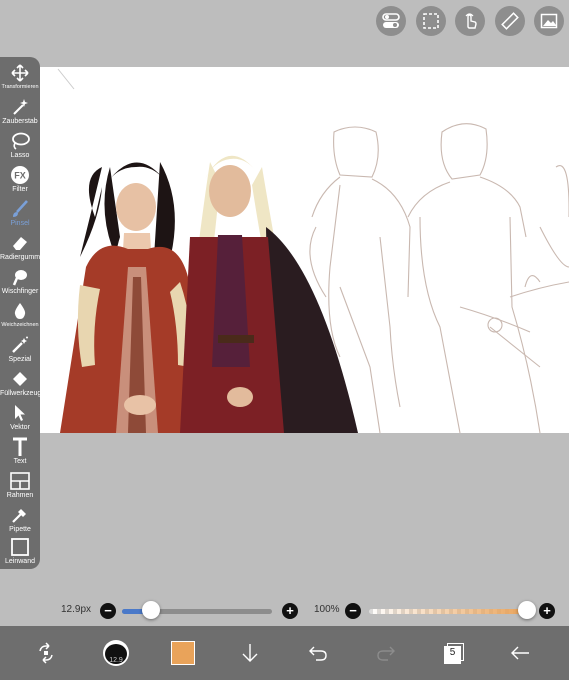  What do you see at coordinates (20, 379) in the screenshot?
I see `fill-bucket-icon` at bounding box center [20, 379].